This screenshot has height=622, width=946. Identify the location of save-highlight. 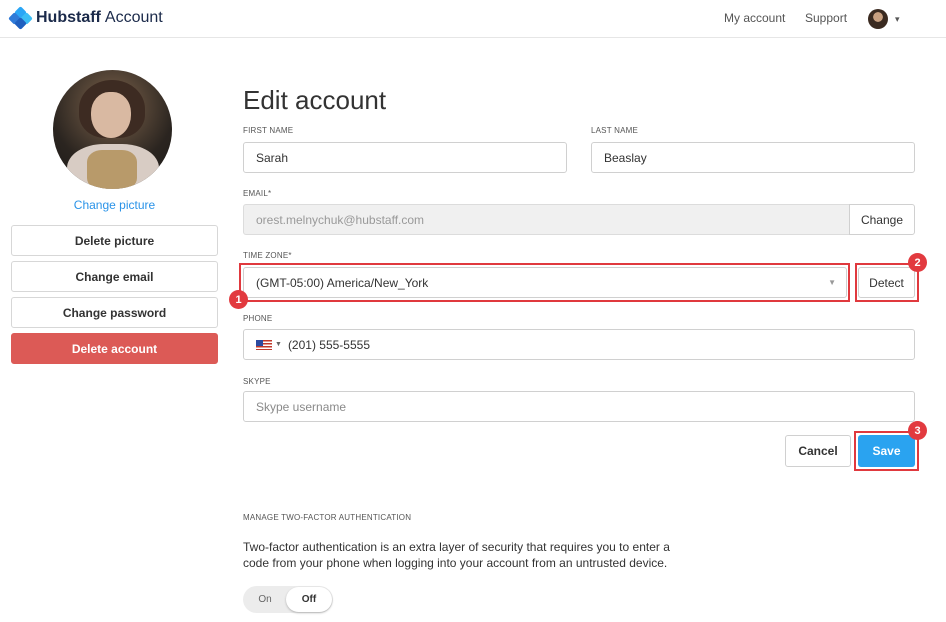
(886, 451).